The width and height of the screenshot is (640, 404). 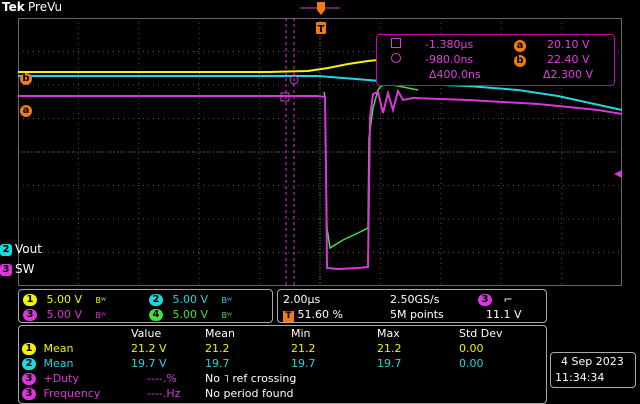 I want to click on square-cursor-icon, so click(x=396, y=43).